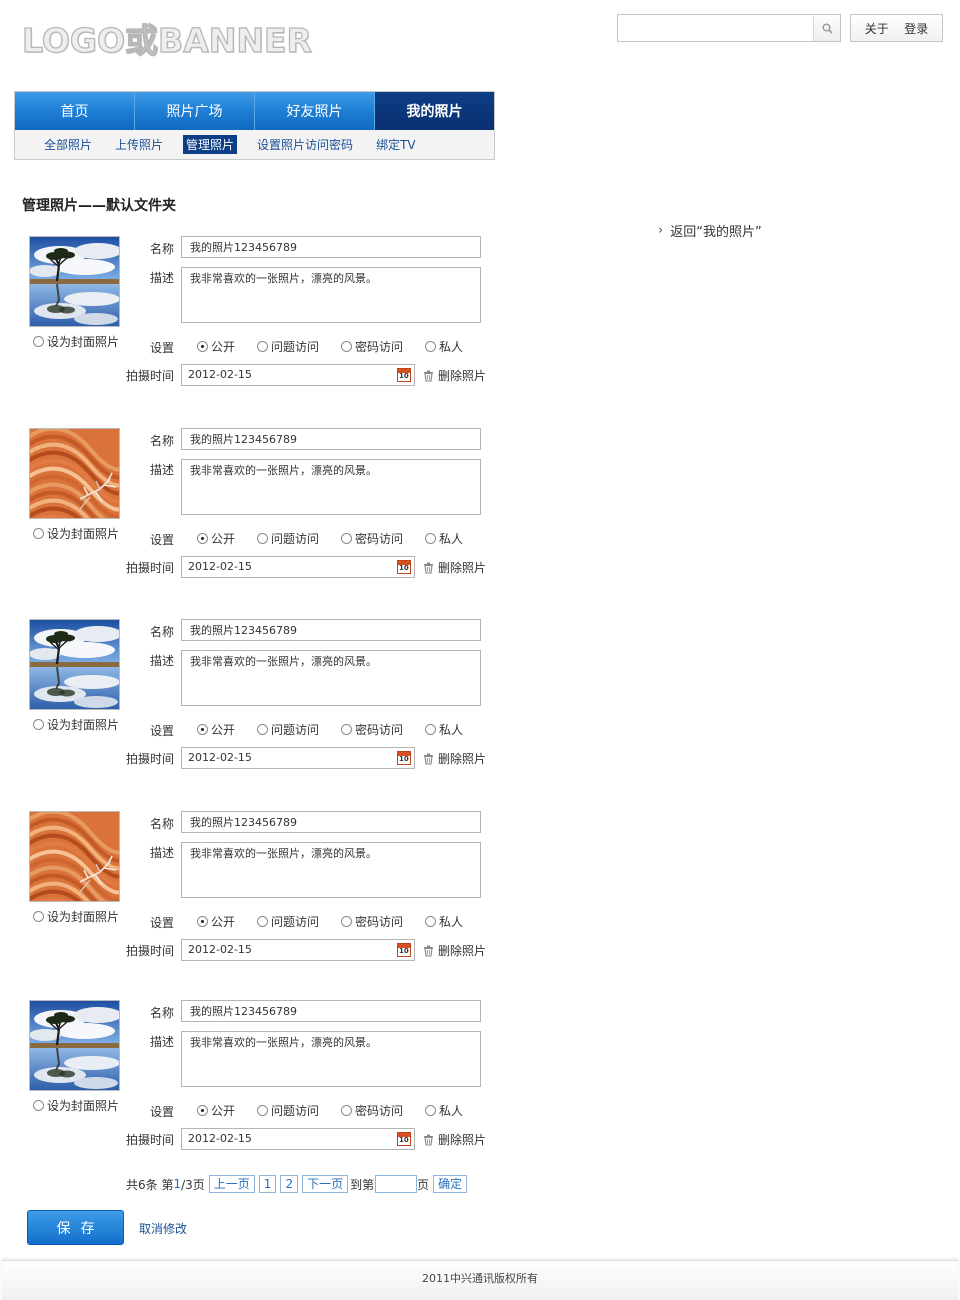 The height and width of the screenshot is (1300, 960). I want to click on tab-photo-plaza: 照片广场, so click(195, 111).